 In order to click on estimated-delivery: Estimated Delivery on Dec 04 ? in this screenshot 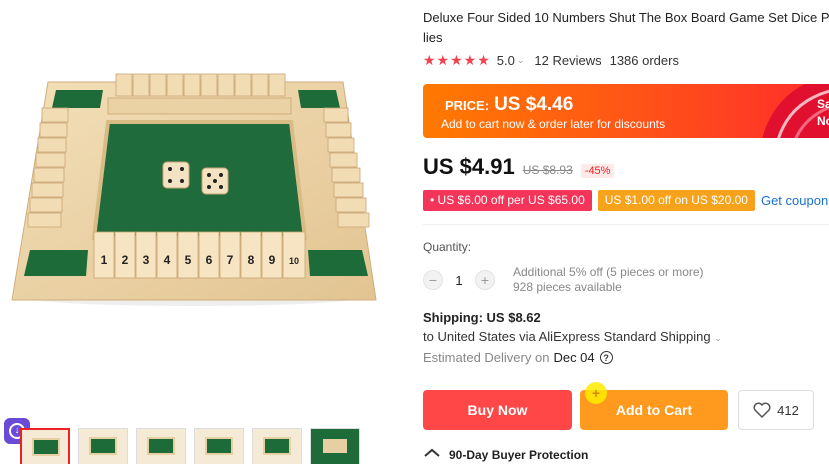, I will do `click(518, 357)`.